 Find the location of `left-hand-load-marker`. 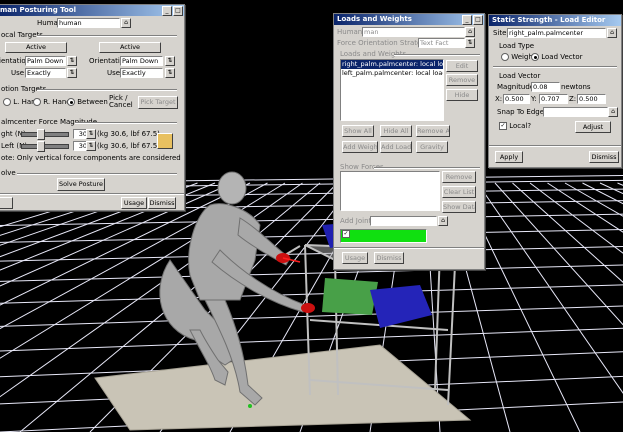

left-hand-load-marker is located at coordinates (308, 308).